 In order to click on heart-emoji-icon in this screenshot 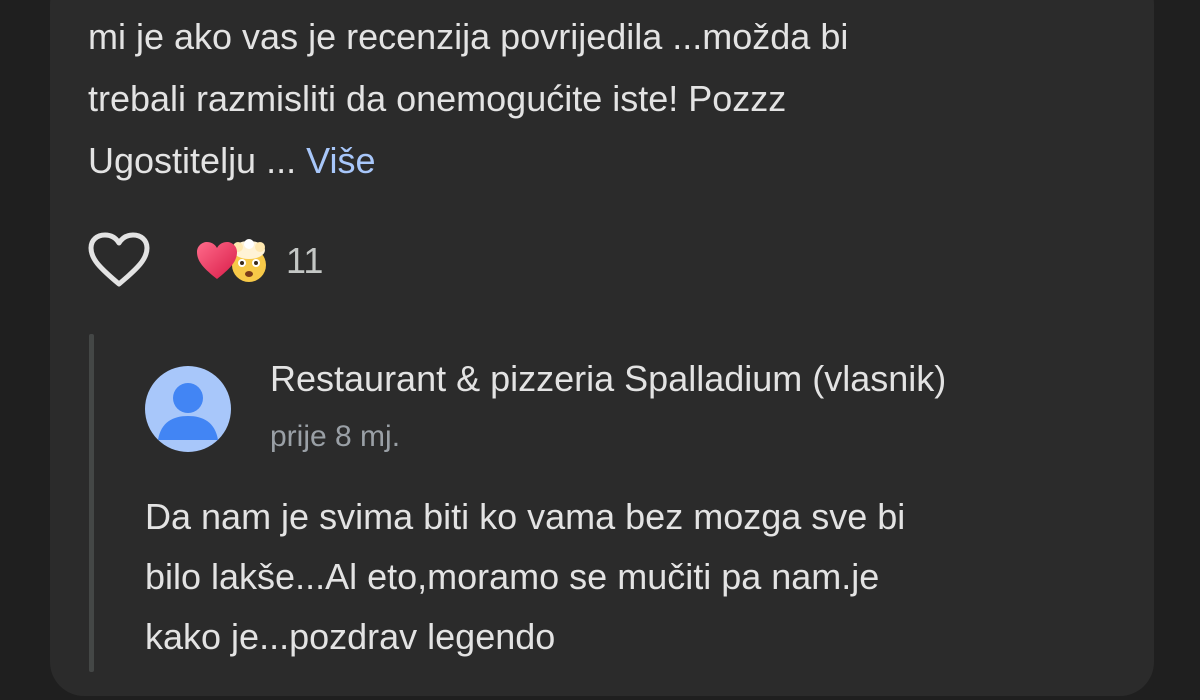, I will do `click(217, 261)`.